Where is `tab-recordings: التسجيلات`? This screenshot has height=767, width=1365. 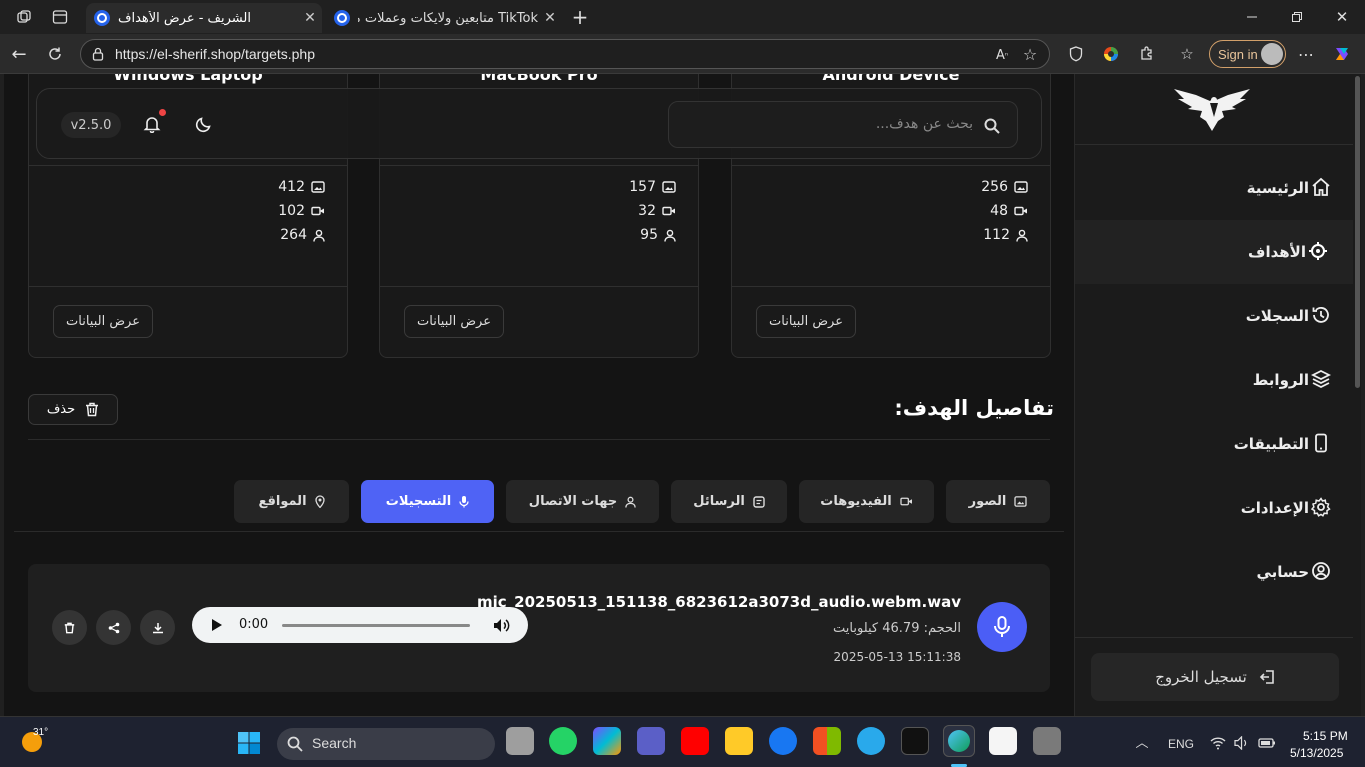
tab-recordings: التسجيلات is located at coordinates (427, 501).